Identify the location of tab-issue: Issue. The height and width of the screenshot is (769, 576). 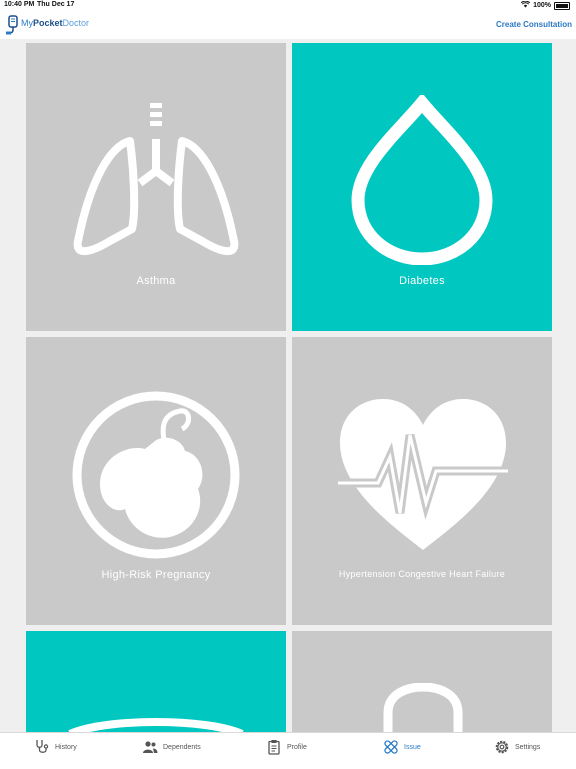
(402, 747).